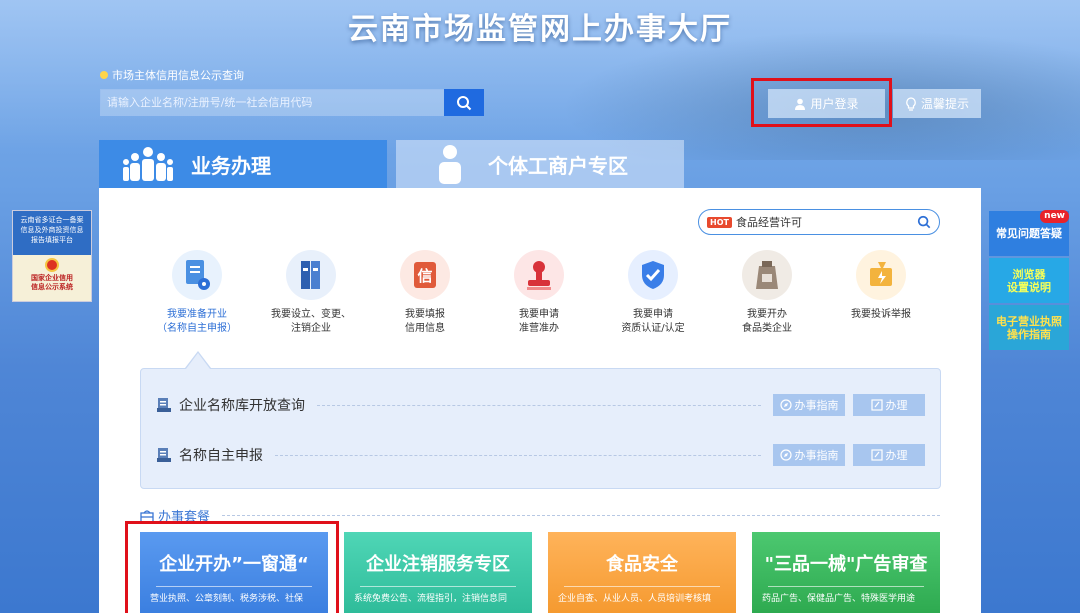  Describe the element at coordinates (881, 275) in the screenshot. I see `complaint-icon` at that location.